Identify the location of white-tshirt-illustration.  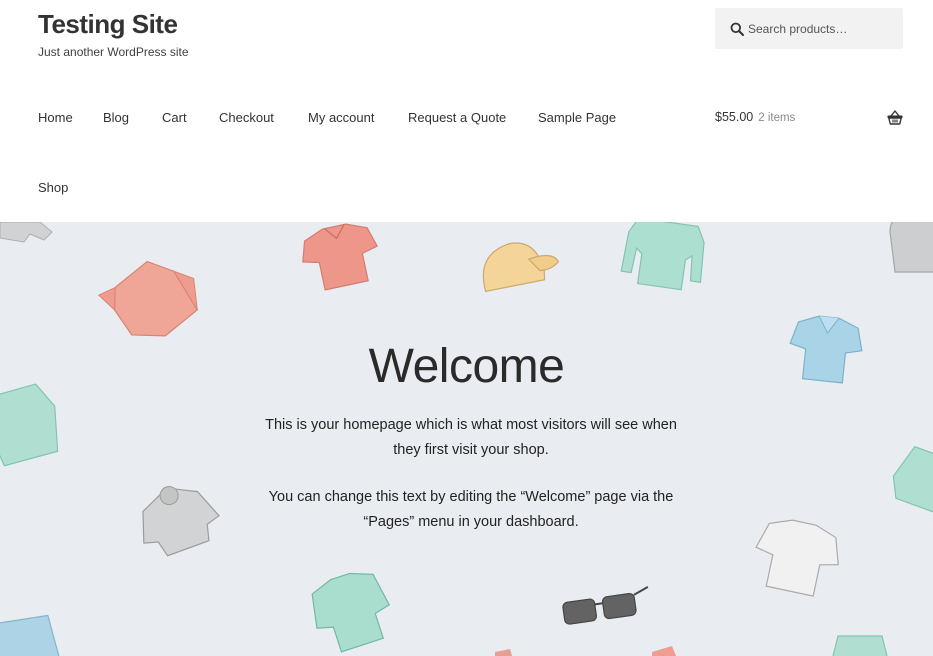
(797, 558).